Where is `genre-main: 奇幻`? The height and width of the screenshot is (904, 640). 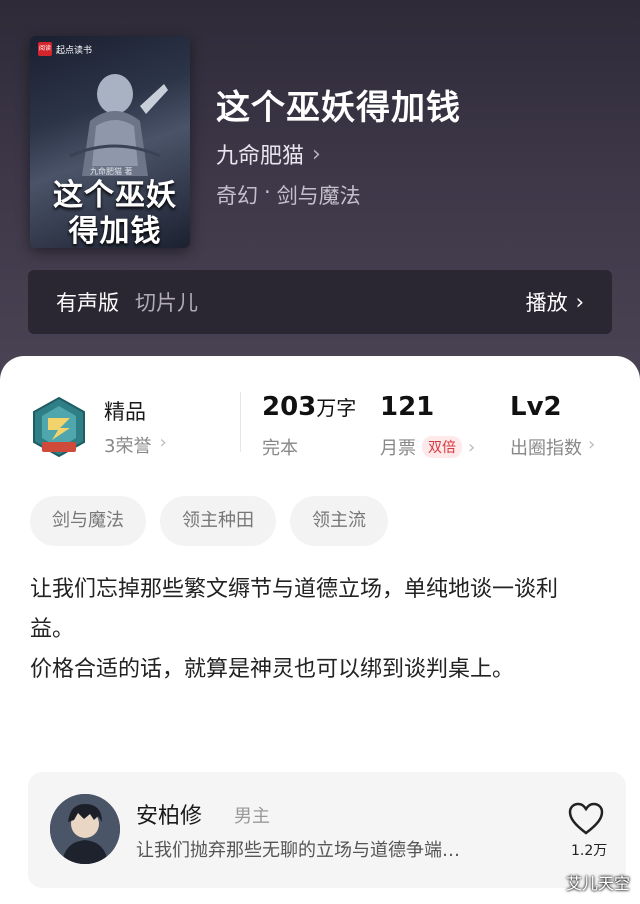 genre-main: 奇幻 is located at coordinates (237, 196).